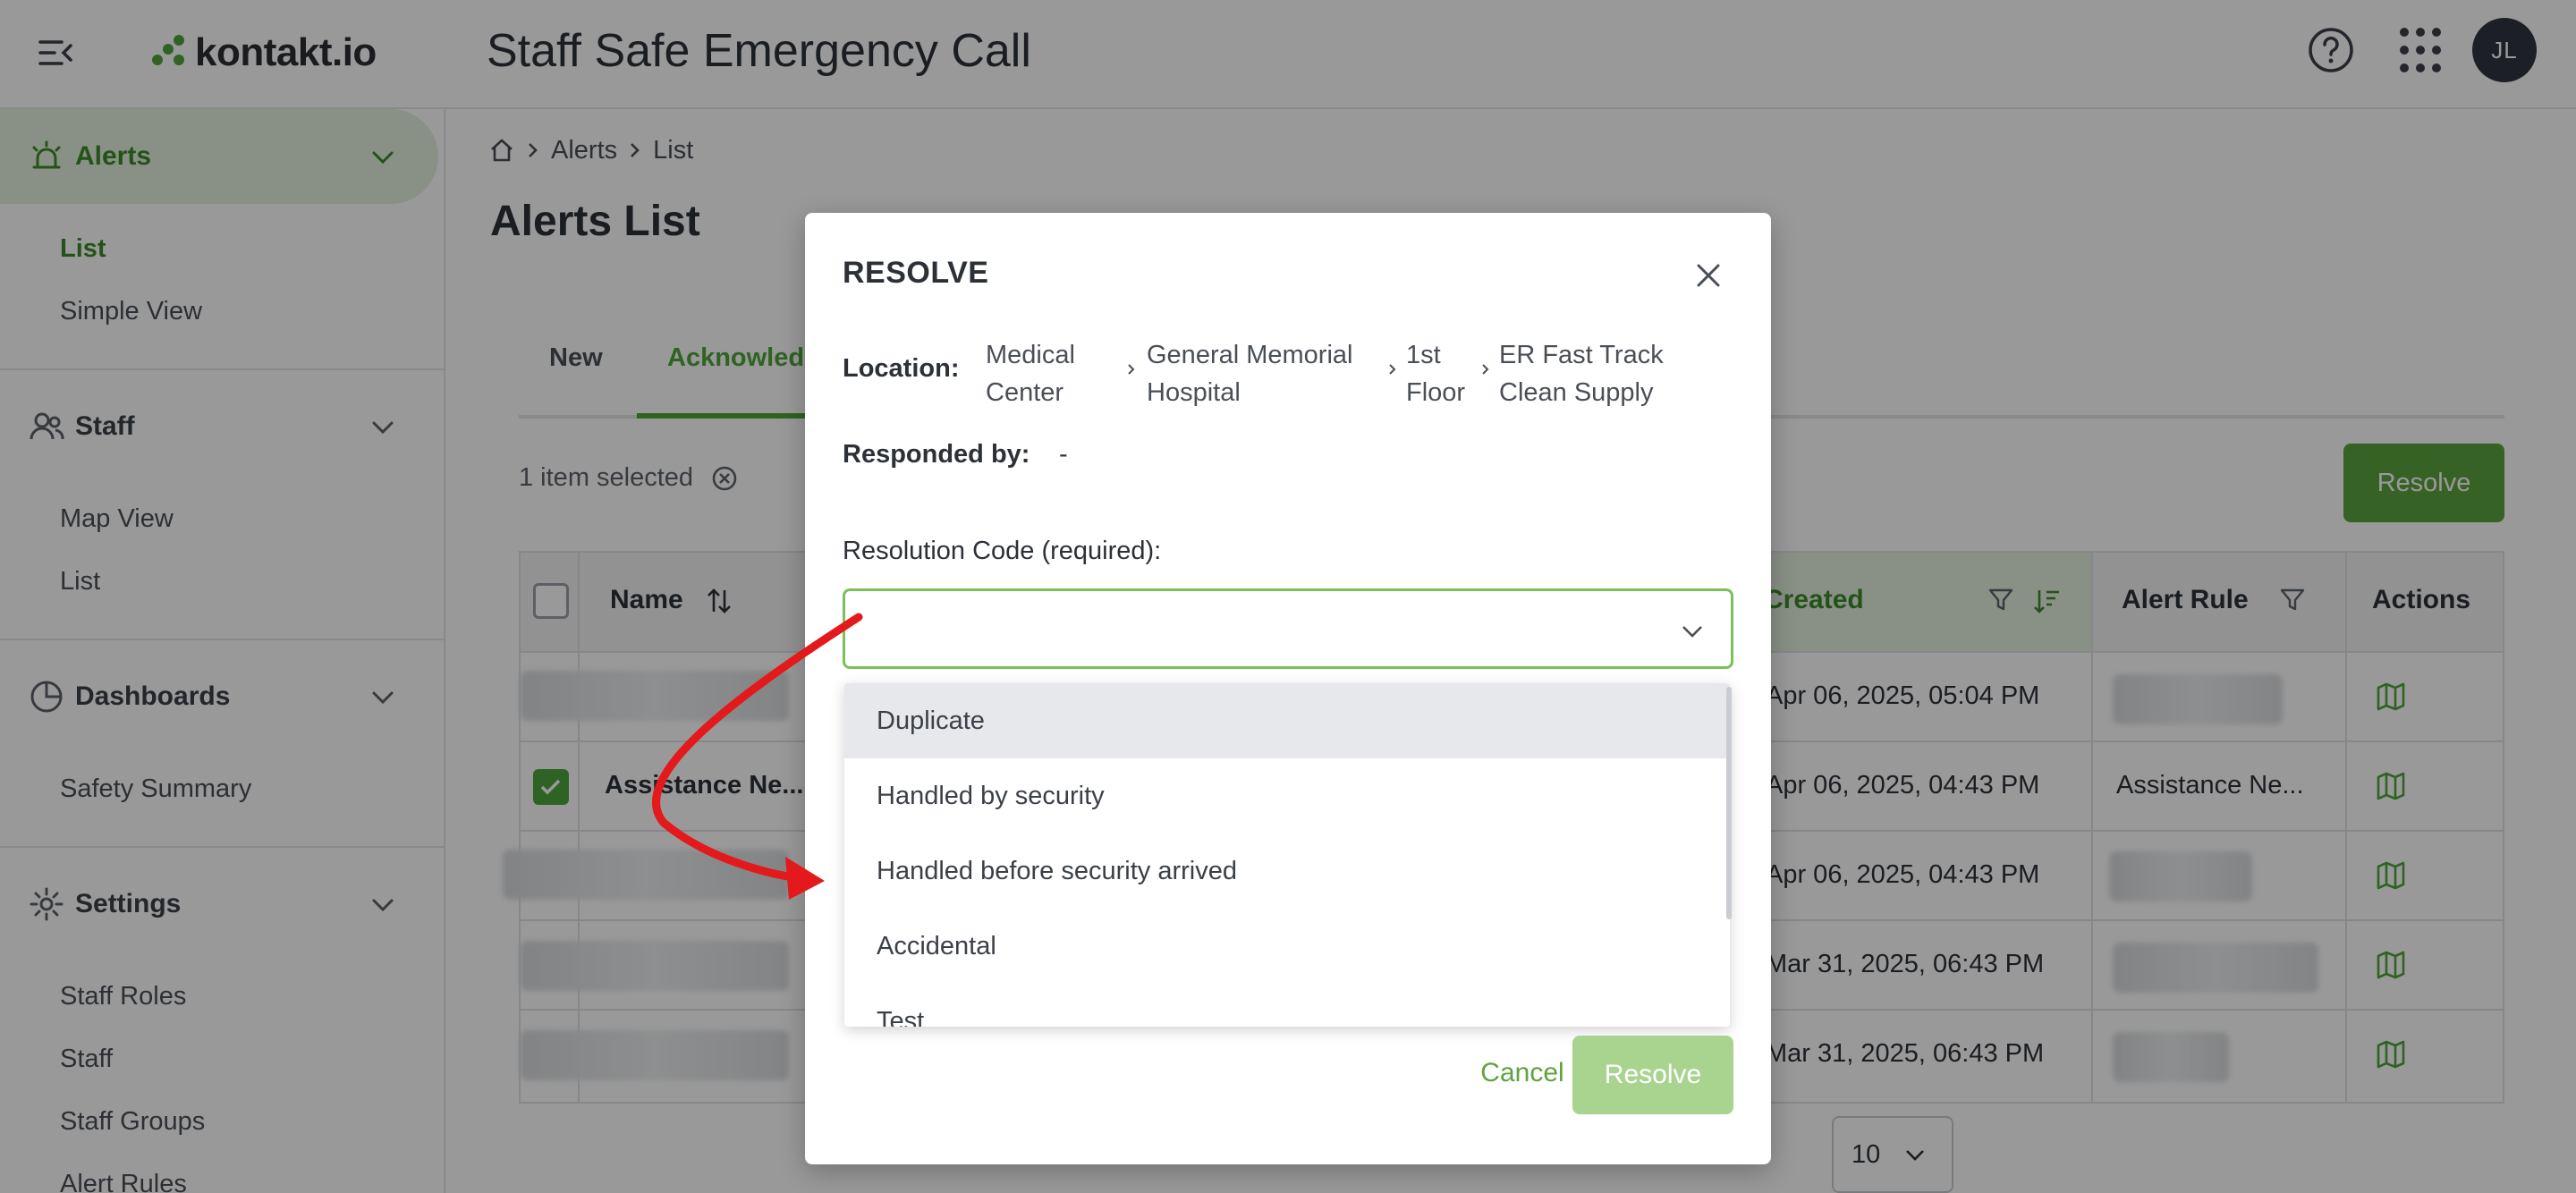 The width and height of the screenshot is (2576, 1193). Describe the element at coordinates (1576, 393) in the screenshot. I see `location-line: Clean Supply` at that location.